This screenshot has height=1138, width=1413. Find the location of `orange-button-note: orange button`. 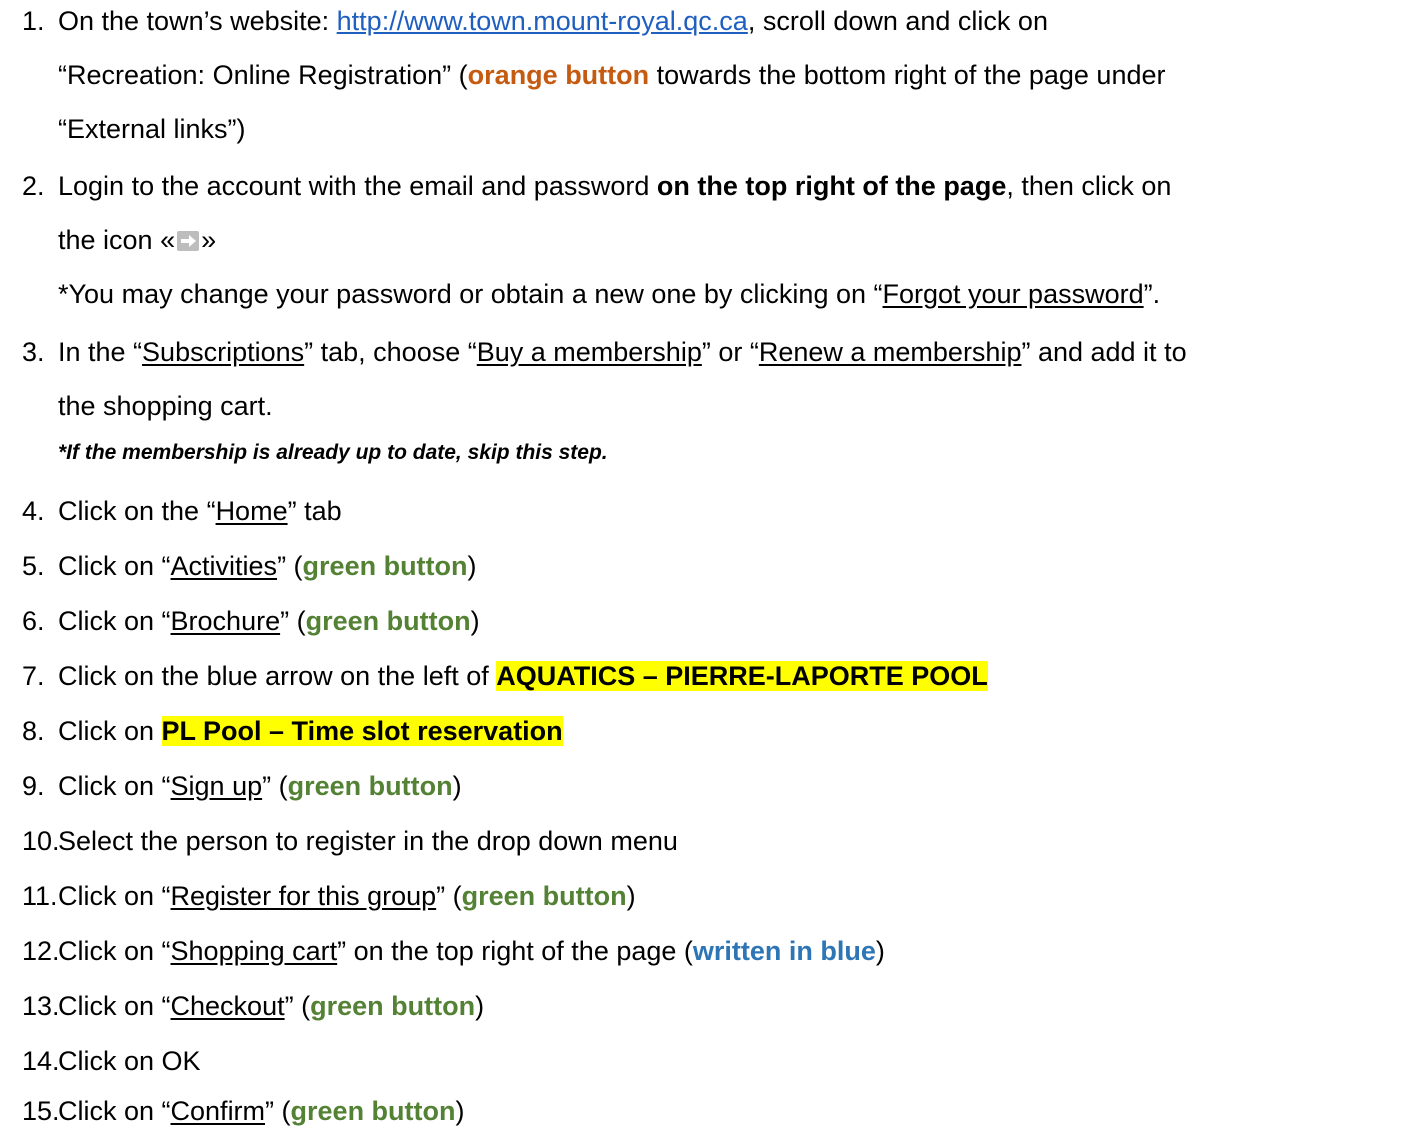

orange-button-note: orange button is located at coordinates (558, 75).